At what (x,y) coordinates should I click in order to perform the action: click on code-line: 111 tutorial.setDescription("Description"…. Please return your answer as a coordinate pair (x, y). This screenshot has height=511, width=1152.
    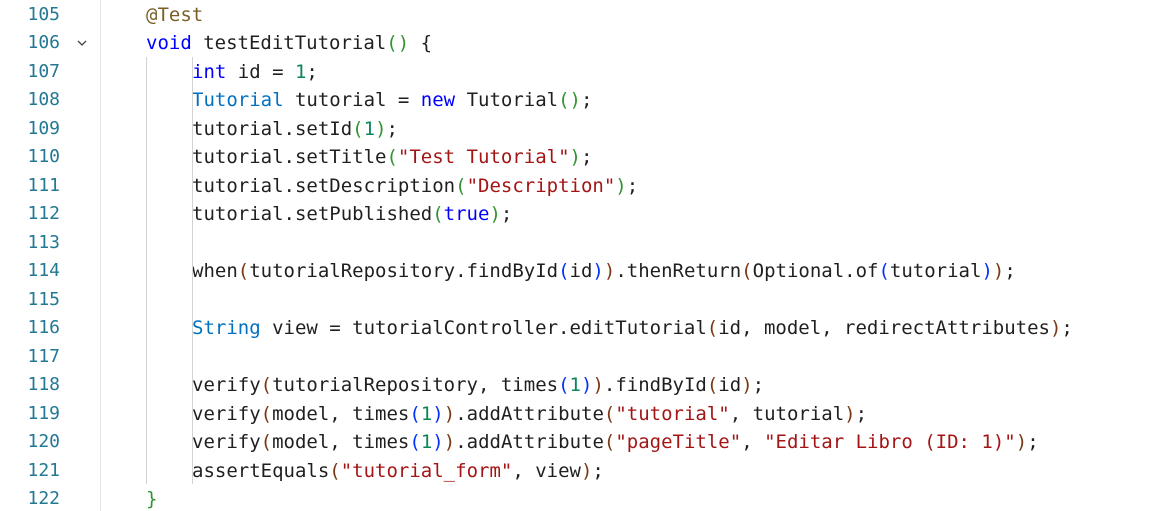
    Looking at the image, I should click on (576, 186).